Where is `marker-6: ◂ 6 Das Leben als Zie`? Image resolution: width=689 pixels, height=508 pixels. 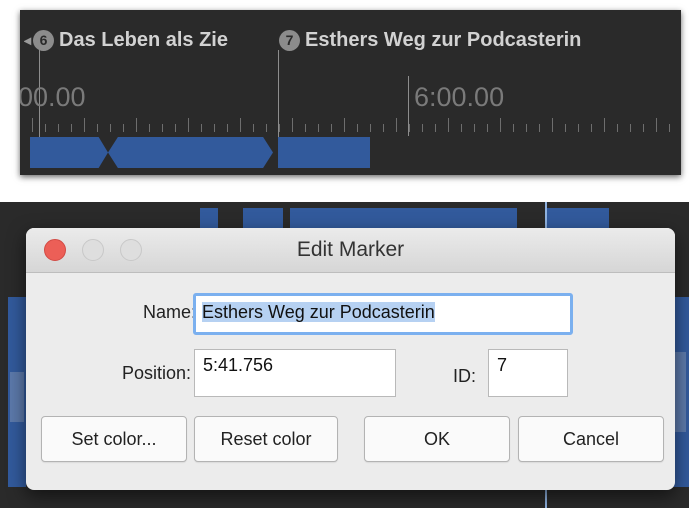
marker-6: ◂ 6 Das Leben als Zie is located at coordinates (151, 40).